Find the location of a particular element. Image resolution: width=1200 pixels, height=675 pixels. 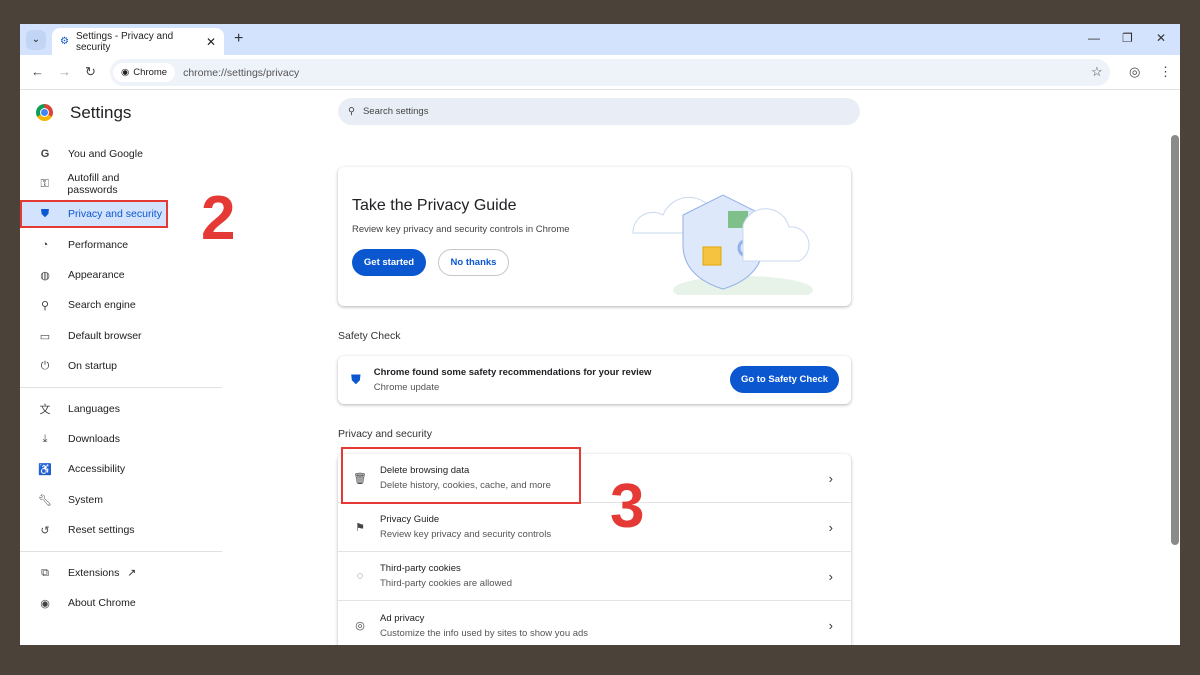

sidebar-item-appearance: ◍ Appearance is located at coordinates (94, 275).